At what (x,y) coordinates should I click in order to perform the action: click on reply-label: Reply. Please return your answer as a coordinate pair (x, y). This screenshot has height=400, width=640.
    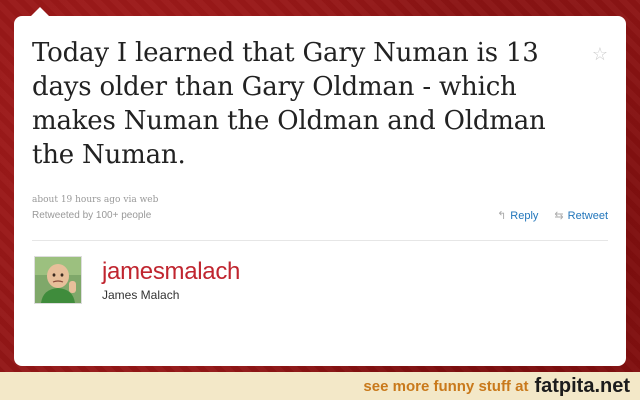
    Looking at the image, I should click on (524, 215).